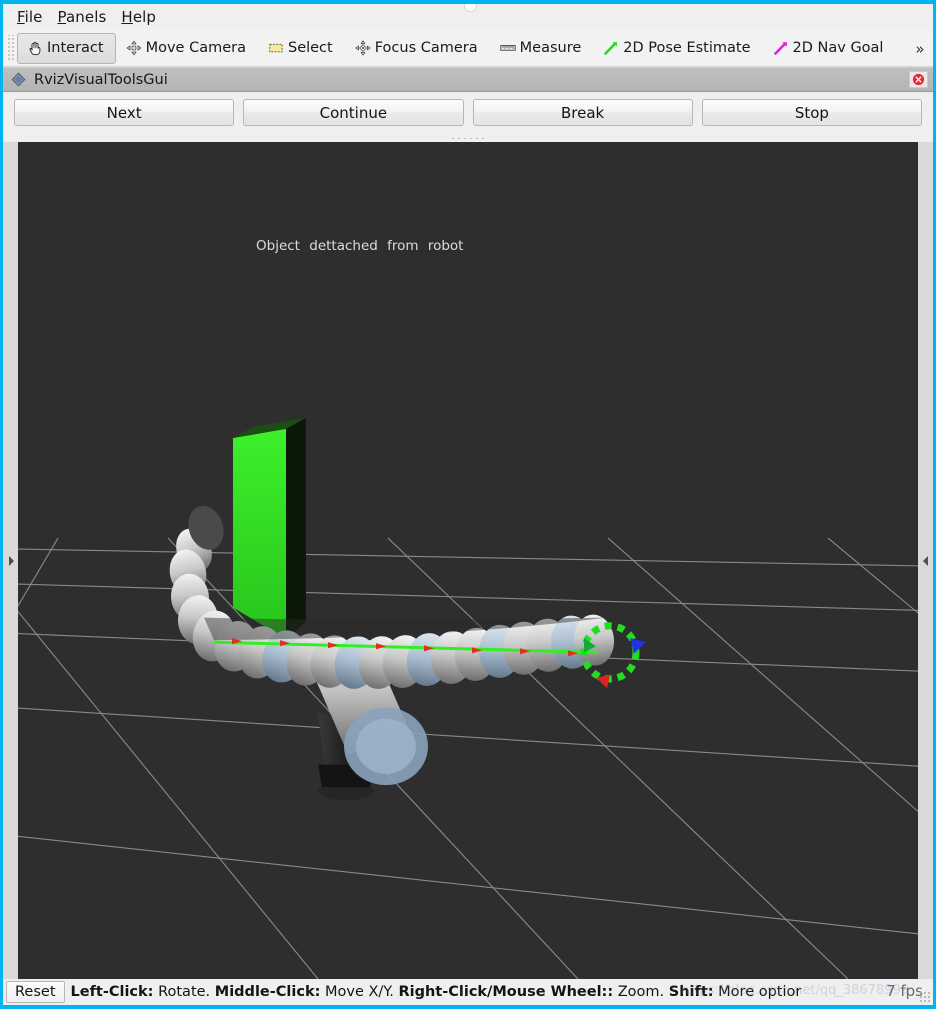  What do you see at coordinates (392, 597) in the screenshot?
I see `robot-articulated-arm` at bounding box center [392, 597].